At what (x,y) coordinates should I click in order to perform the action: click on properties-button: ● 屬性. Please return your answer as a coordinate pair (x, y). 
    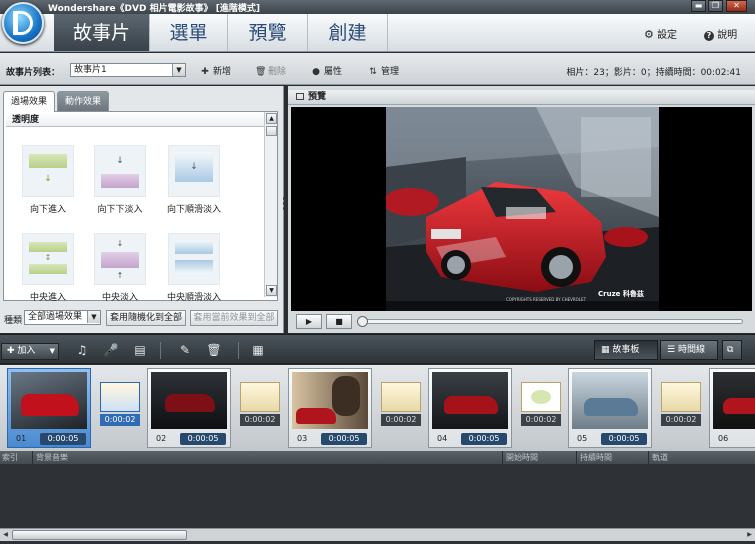
    Looking at the image, I should click on (326, 70).